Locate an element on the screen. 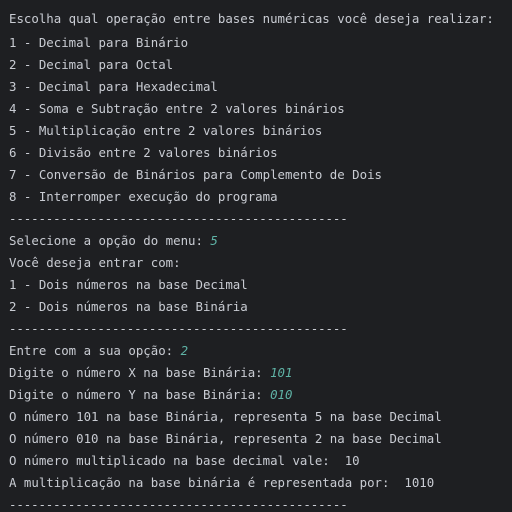  menu-item-decimal-binary: 1 - Decimal para Binário is located at coordinates (99, 42).